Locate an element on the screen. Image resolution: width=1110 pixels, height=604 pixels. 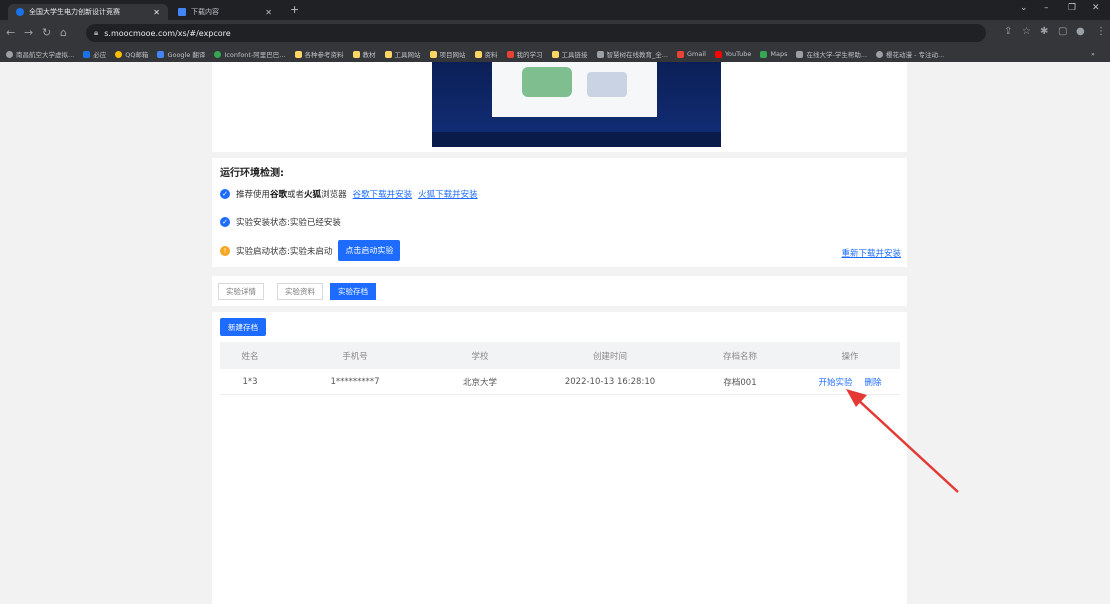
plant-illustration is located at coordinates (607, 84).